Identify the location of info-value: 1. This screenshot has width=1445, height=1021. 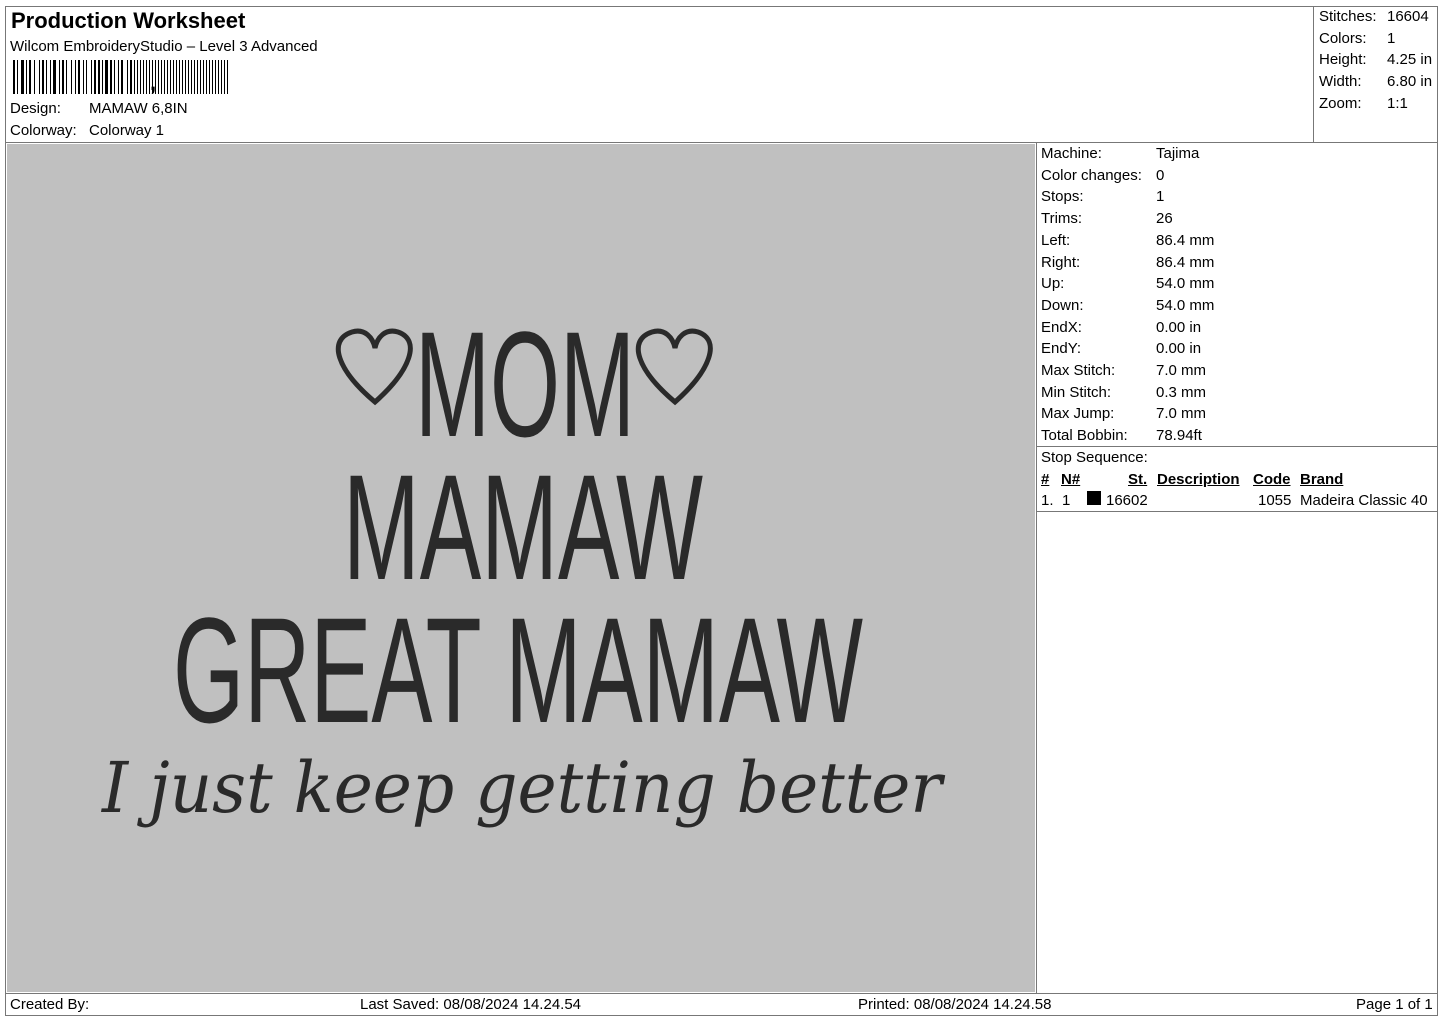
(1160, 197).